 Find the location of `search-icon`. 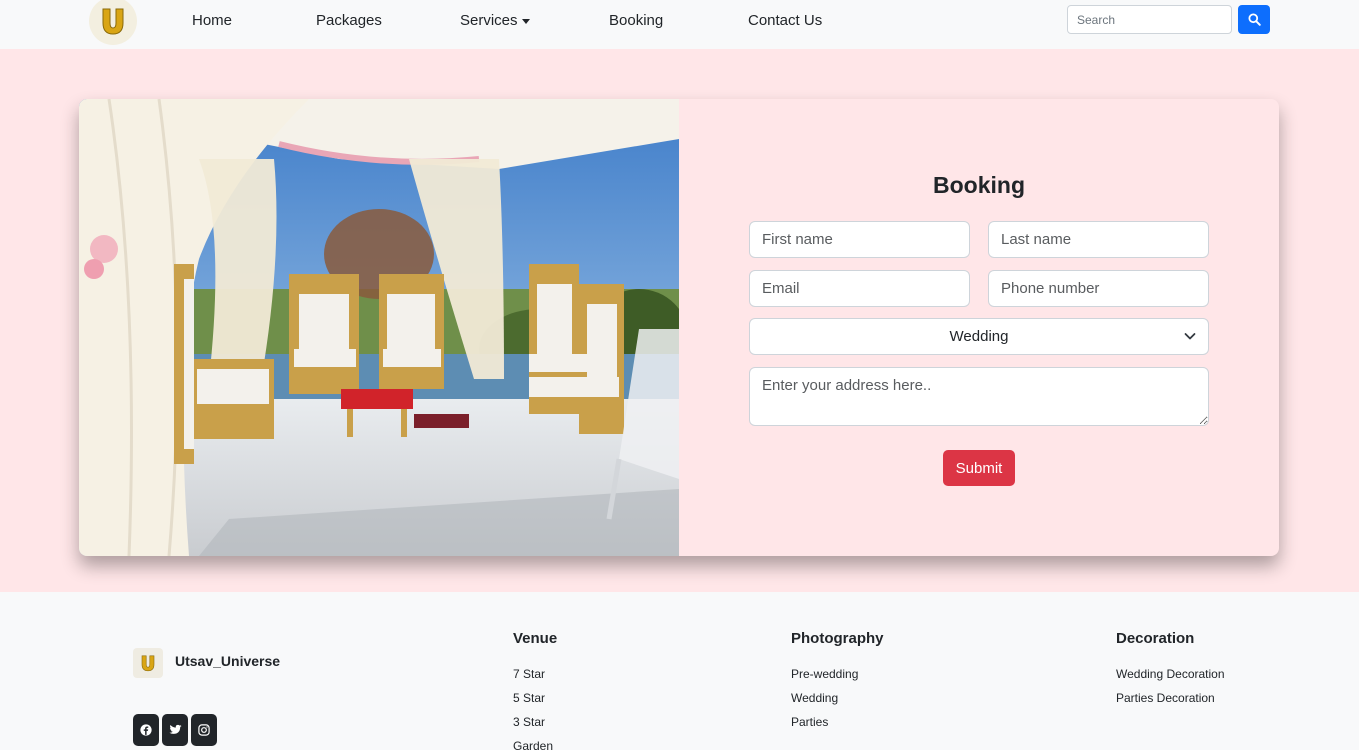

search-icon is located at coordinates (1254, 19).